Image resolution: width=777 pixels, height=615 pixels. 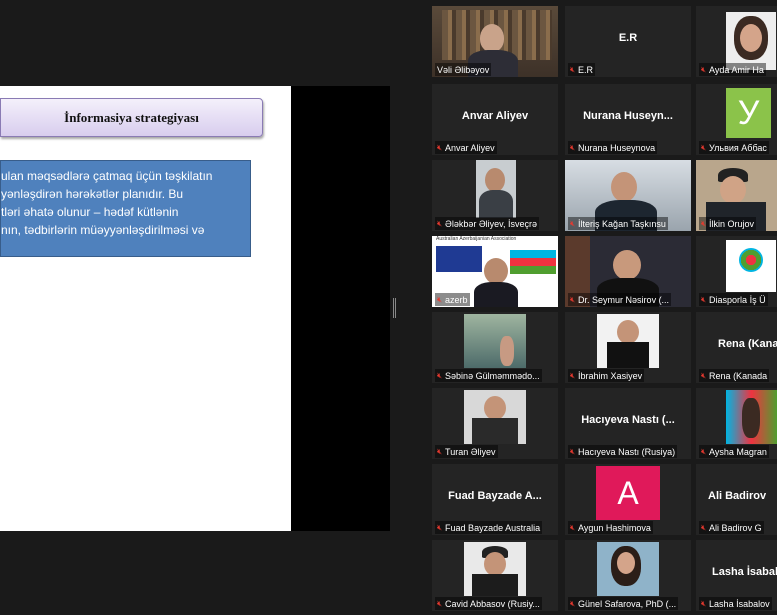 I want to click on participant-name: Rena (Kanada, so click(x=738, y=375).